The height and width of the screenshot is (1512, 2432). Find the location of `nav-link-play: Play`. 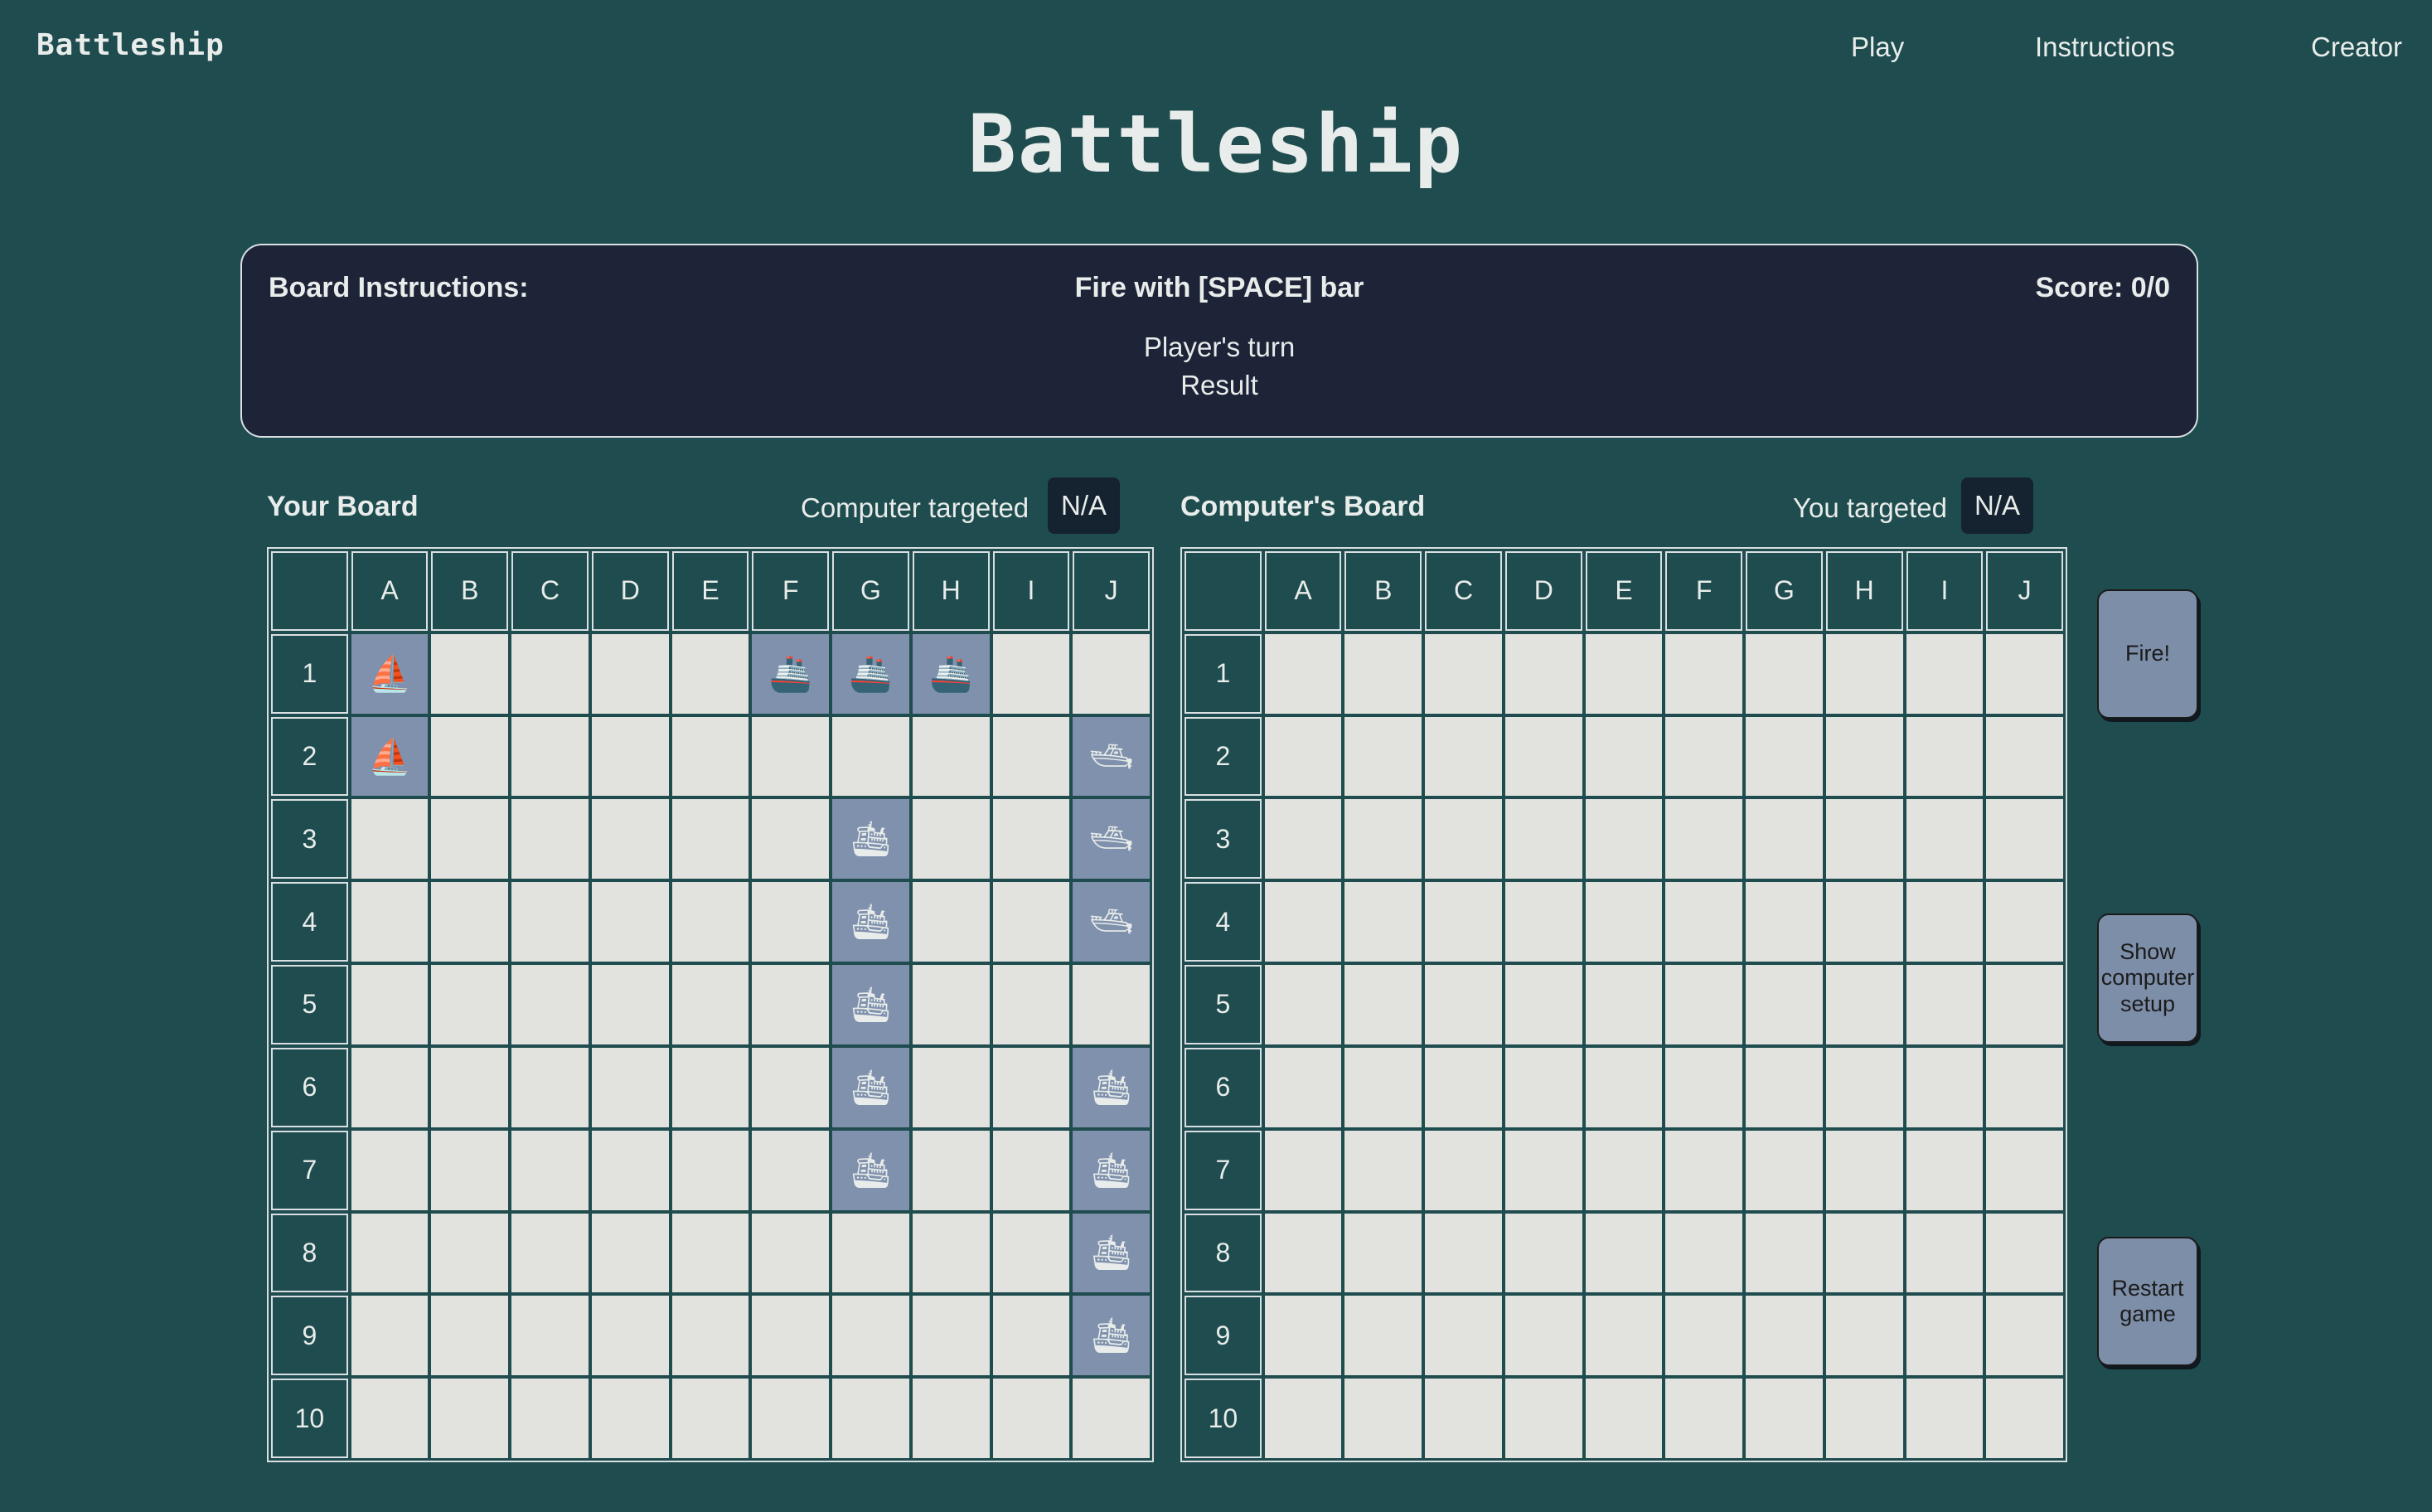

nav-link-play: Play is located at coordinates (1878, 47).